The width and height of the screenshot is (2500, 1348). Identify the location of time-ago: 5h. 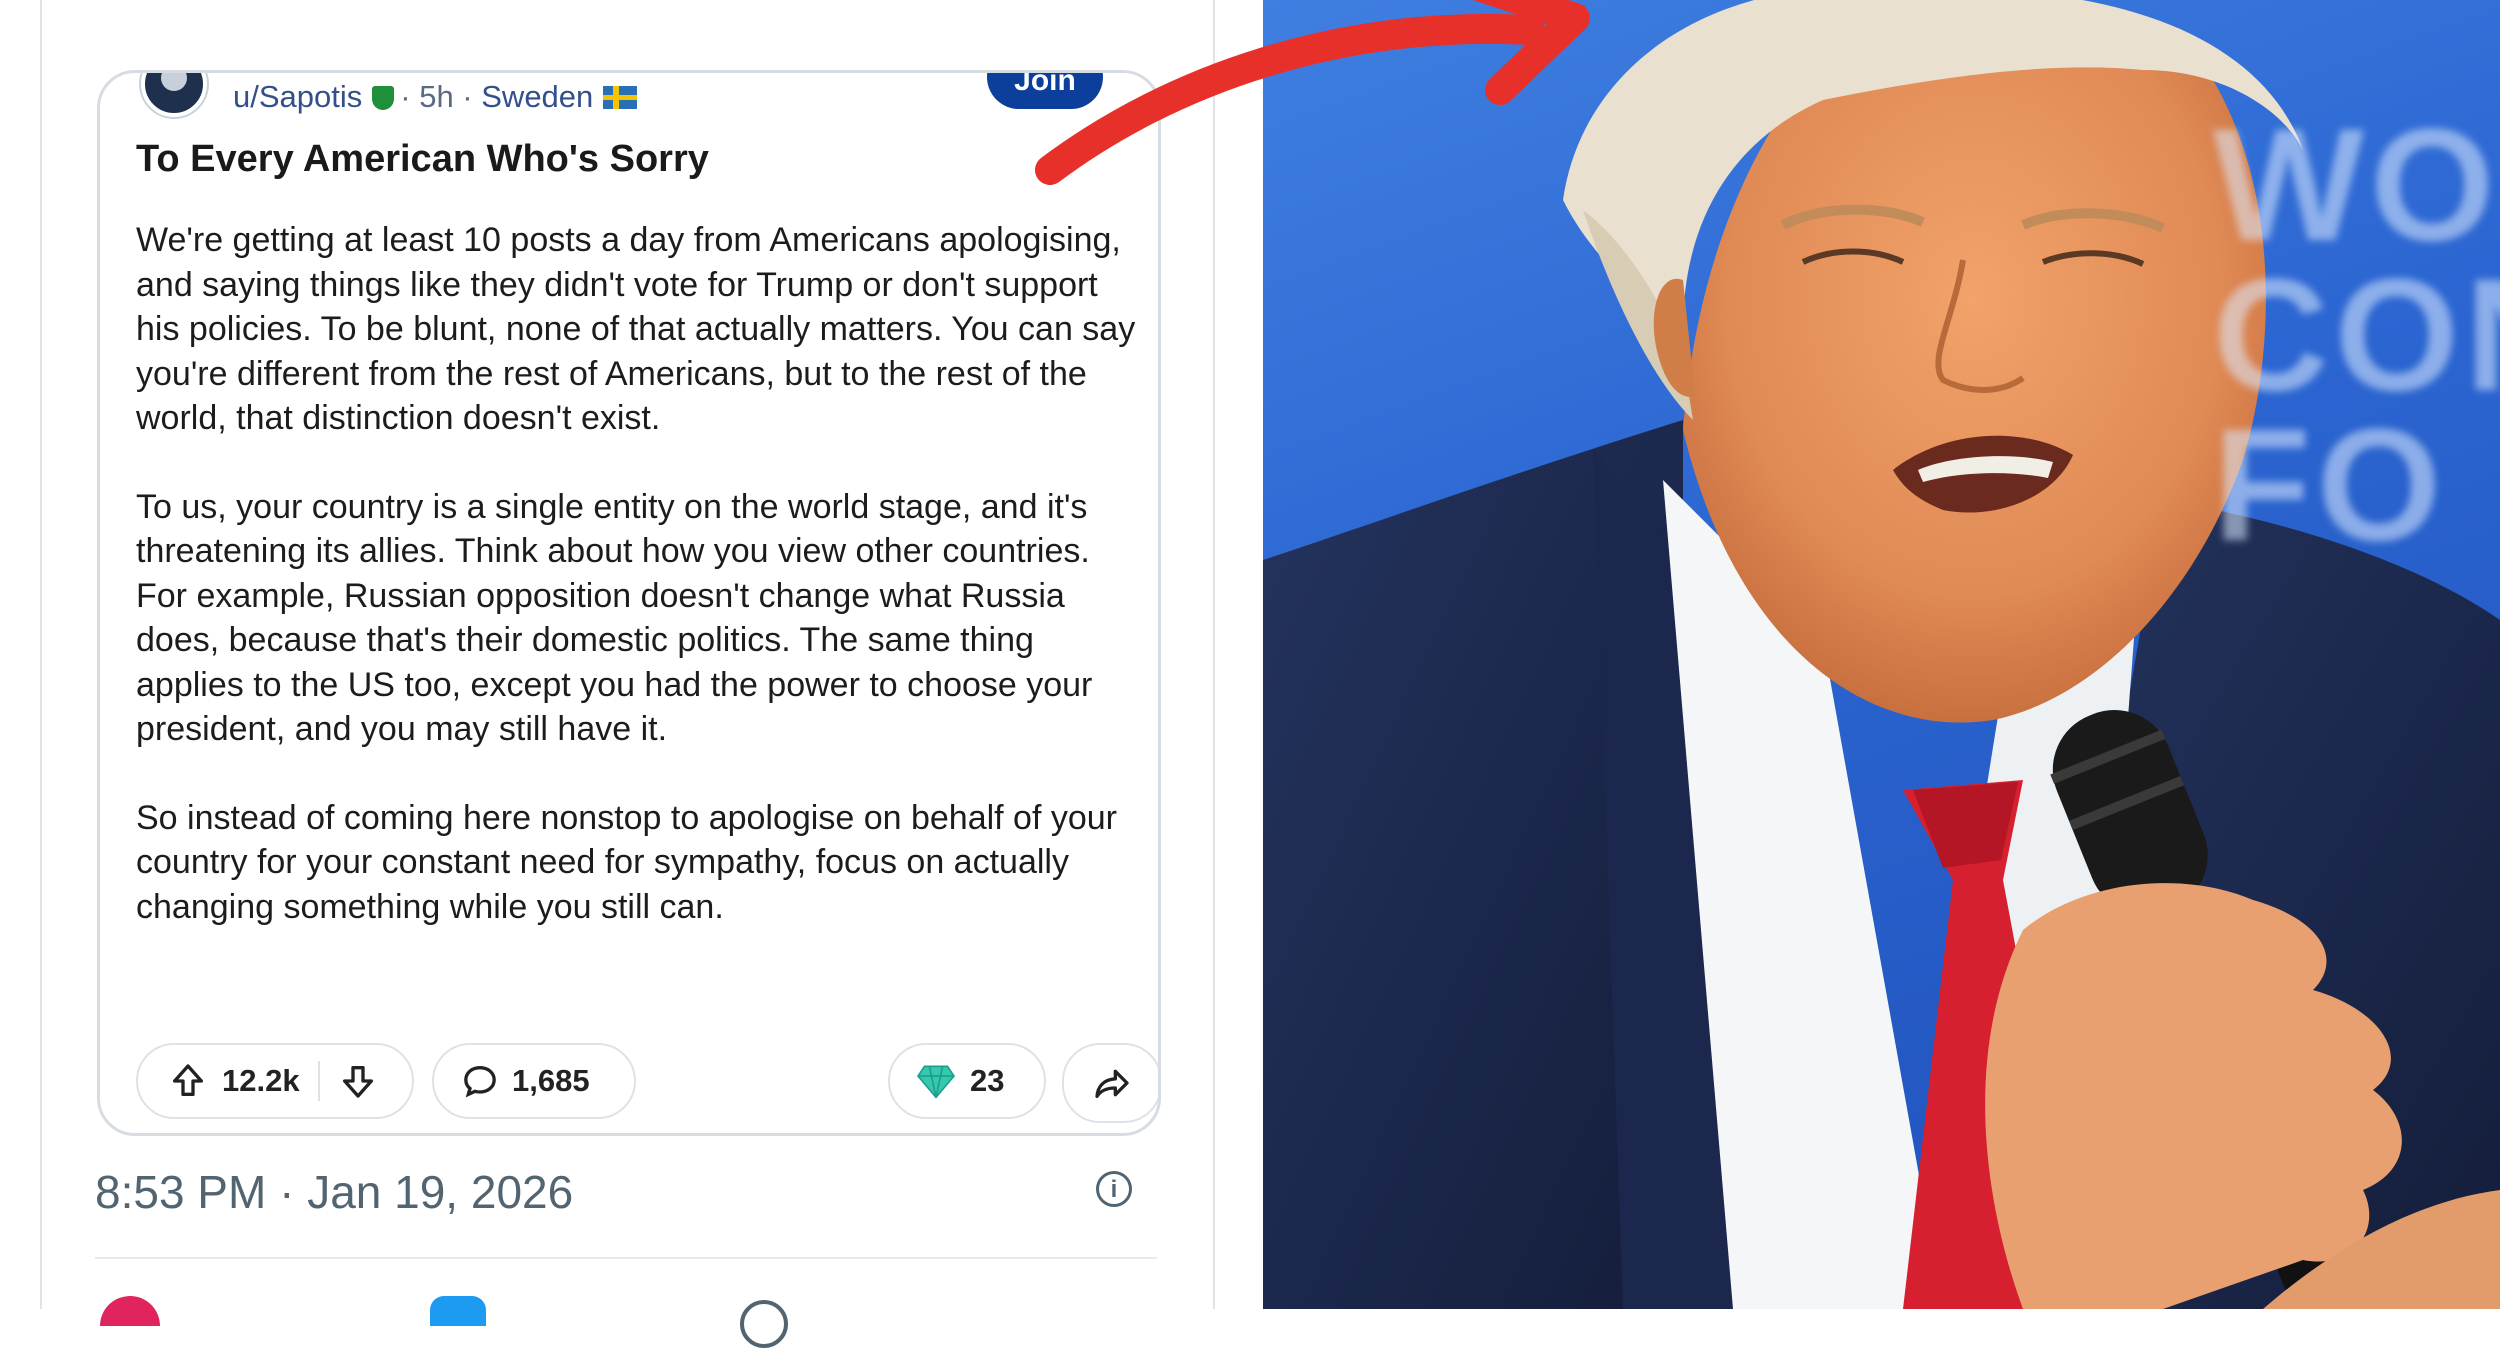
(436, 96).